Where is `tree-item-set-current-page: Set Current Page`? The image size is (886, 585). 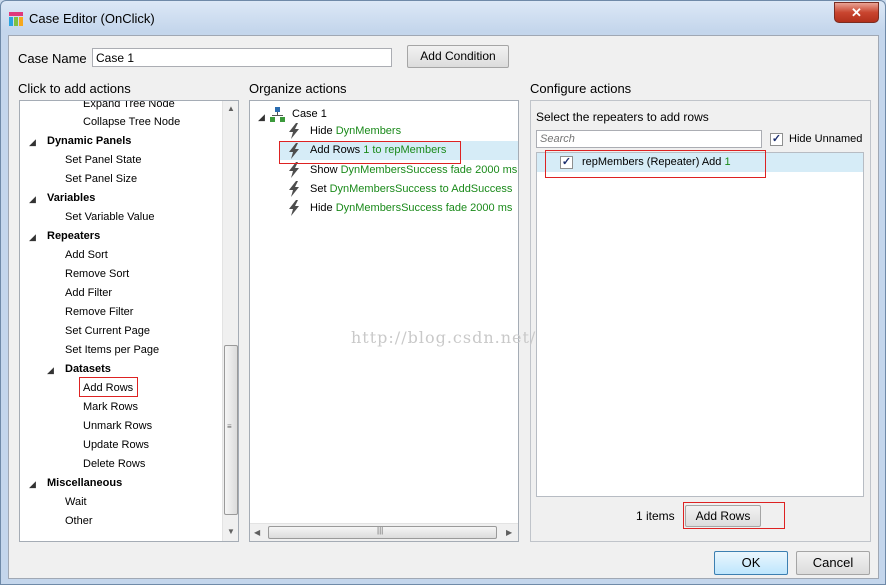
tree-item-set-current-page: Set Current Page is located at coordinates (107, 331).